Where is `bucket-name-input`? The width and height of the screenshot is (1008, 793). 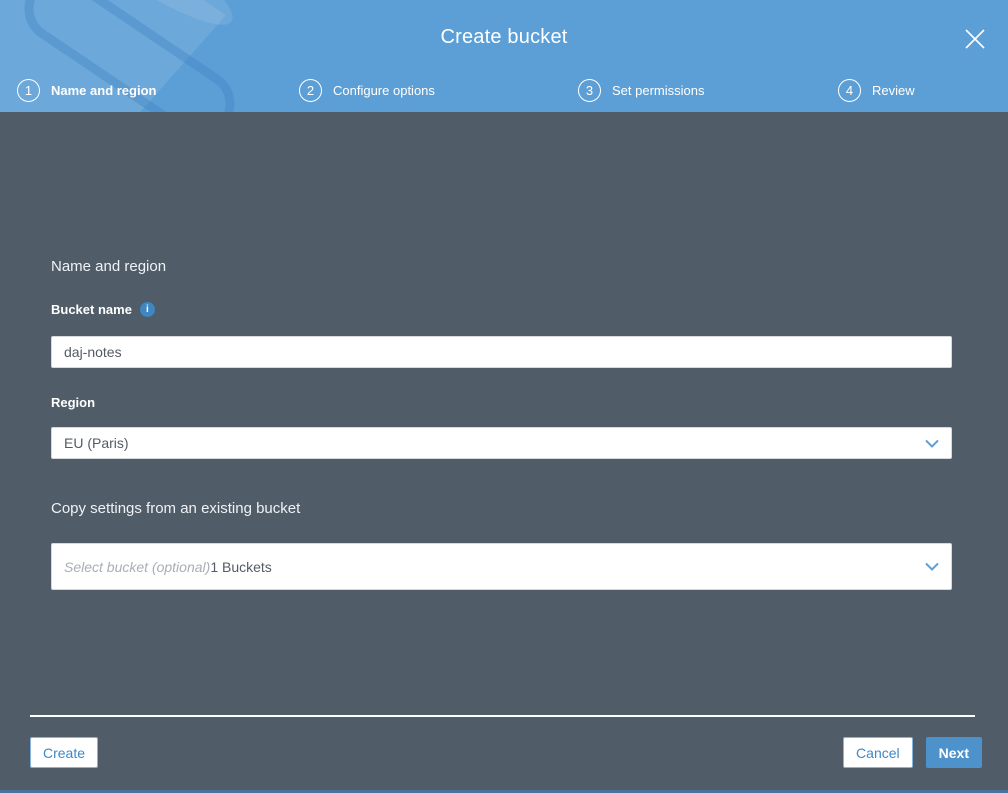 bucket-name-input is located at coordinates (501, 352).